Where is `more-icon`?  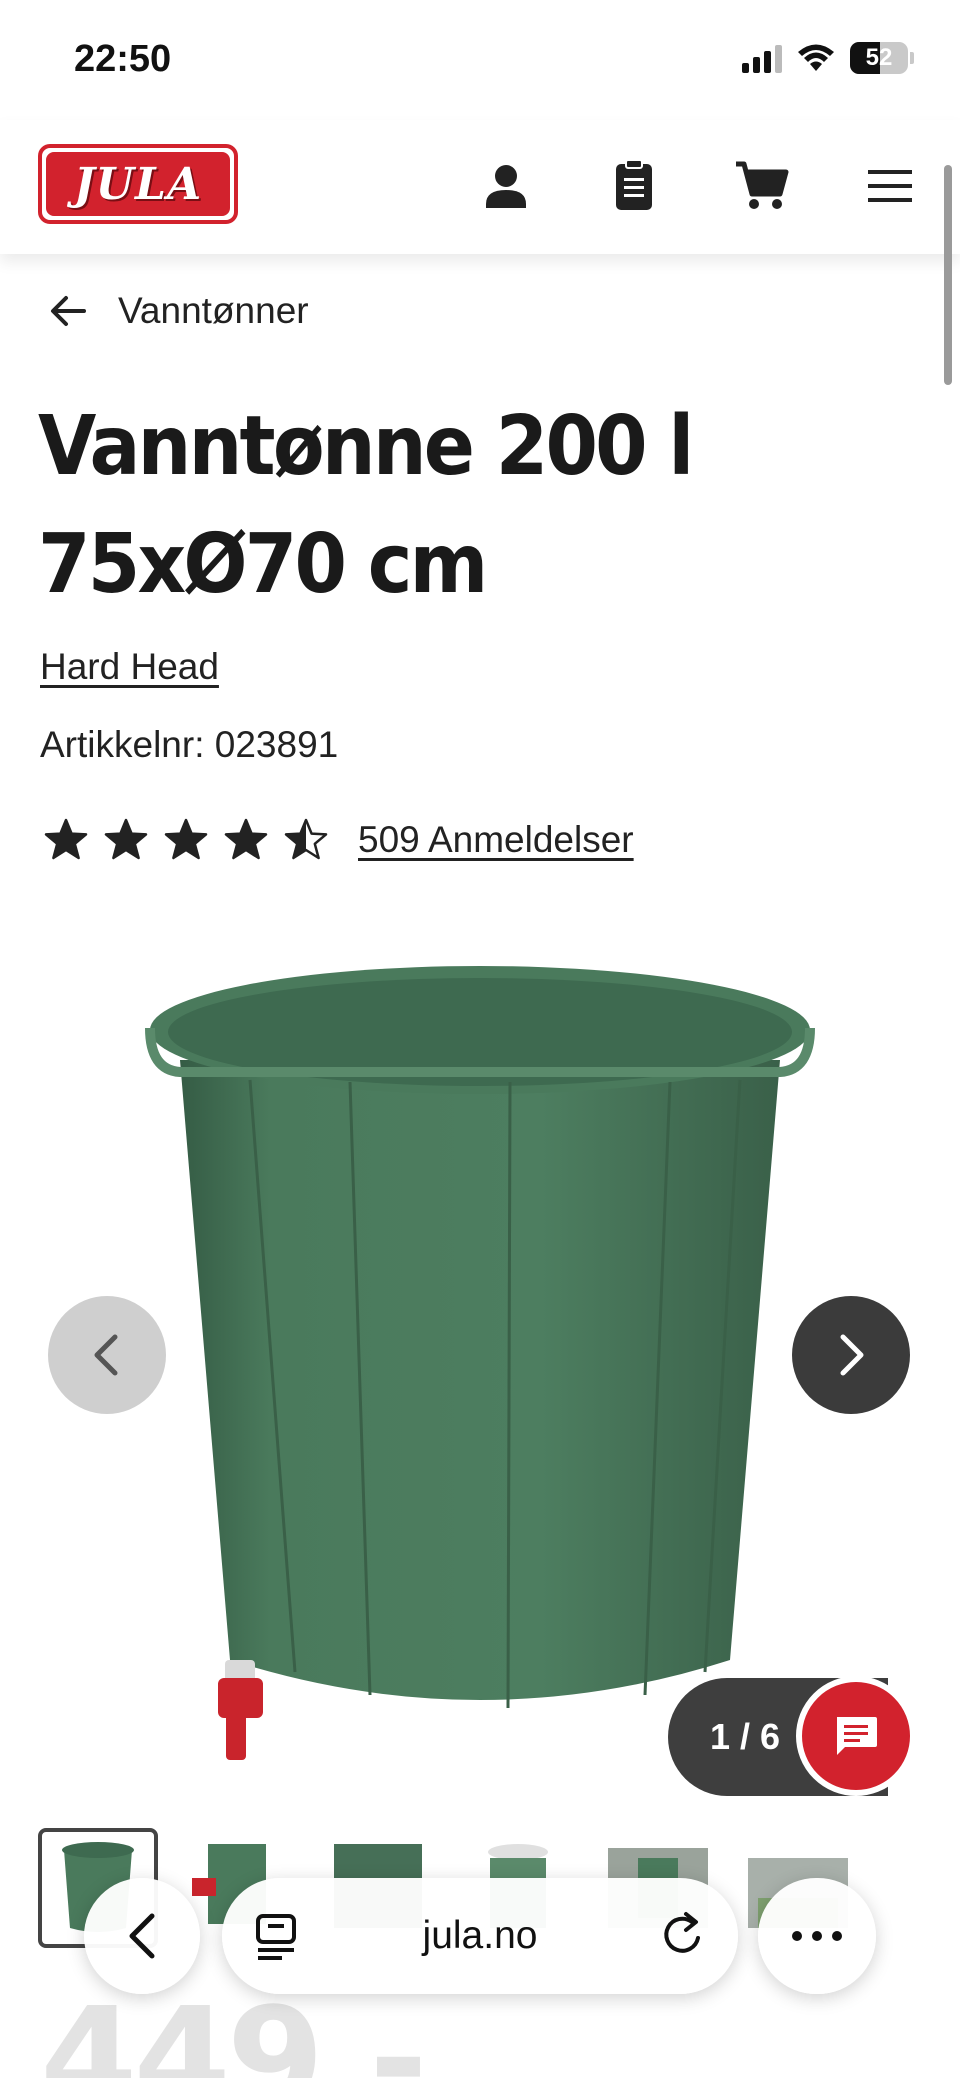
more-icon is located at coordinates (817, 1936).